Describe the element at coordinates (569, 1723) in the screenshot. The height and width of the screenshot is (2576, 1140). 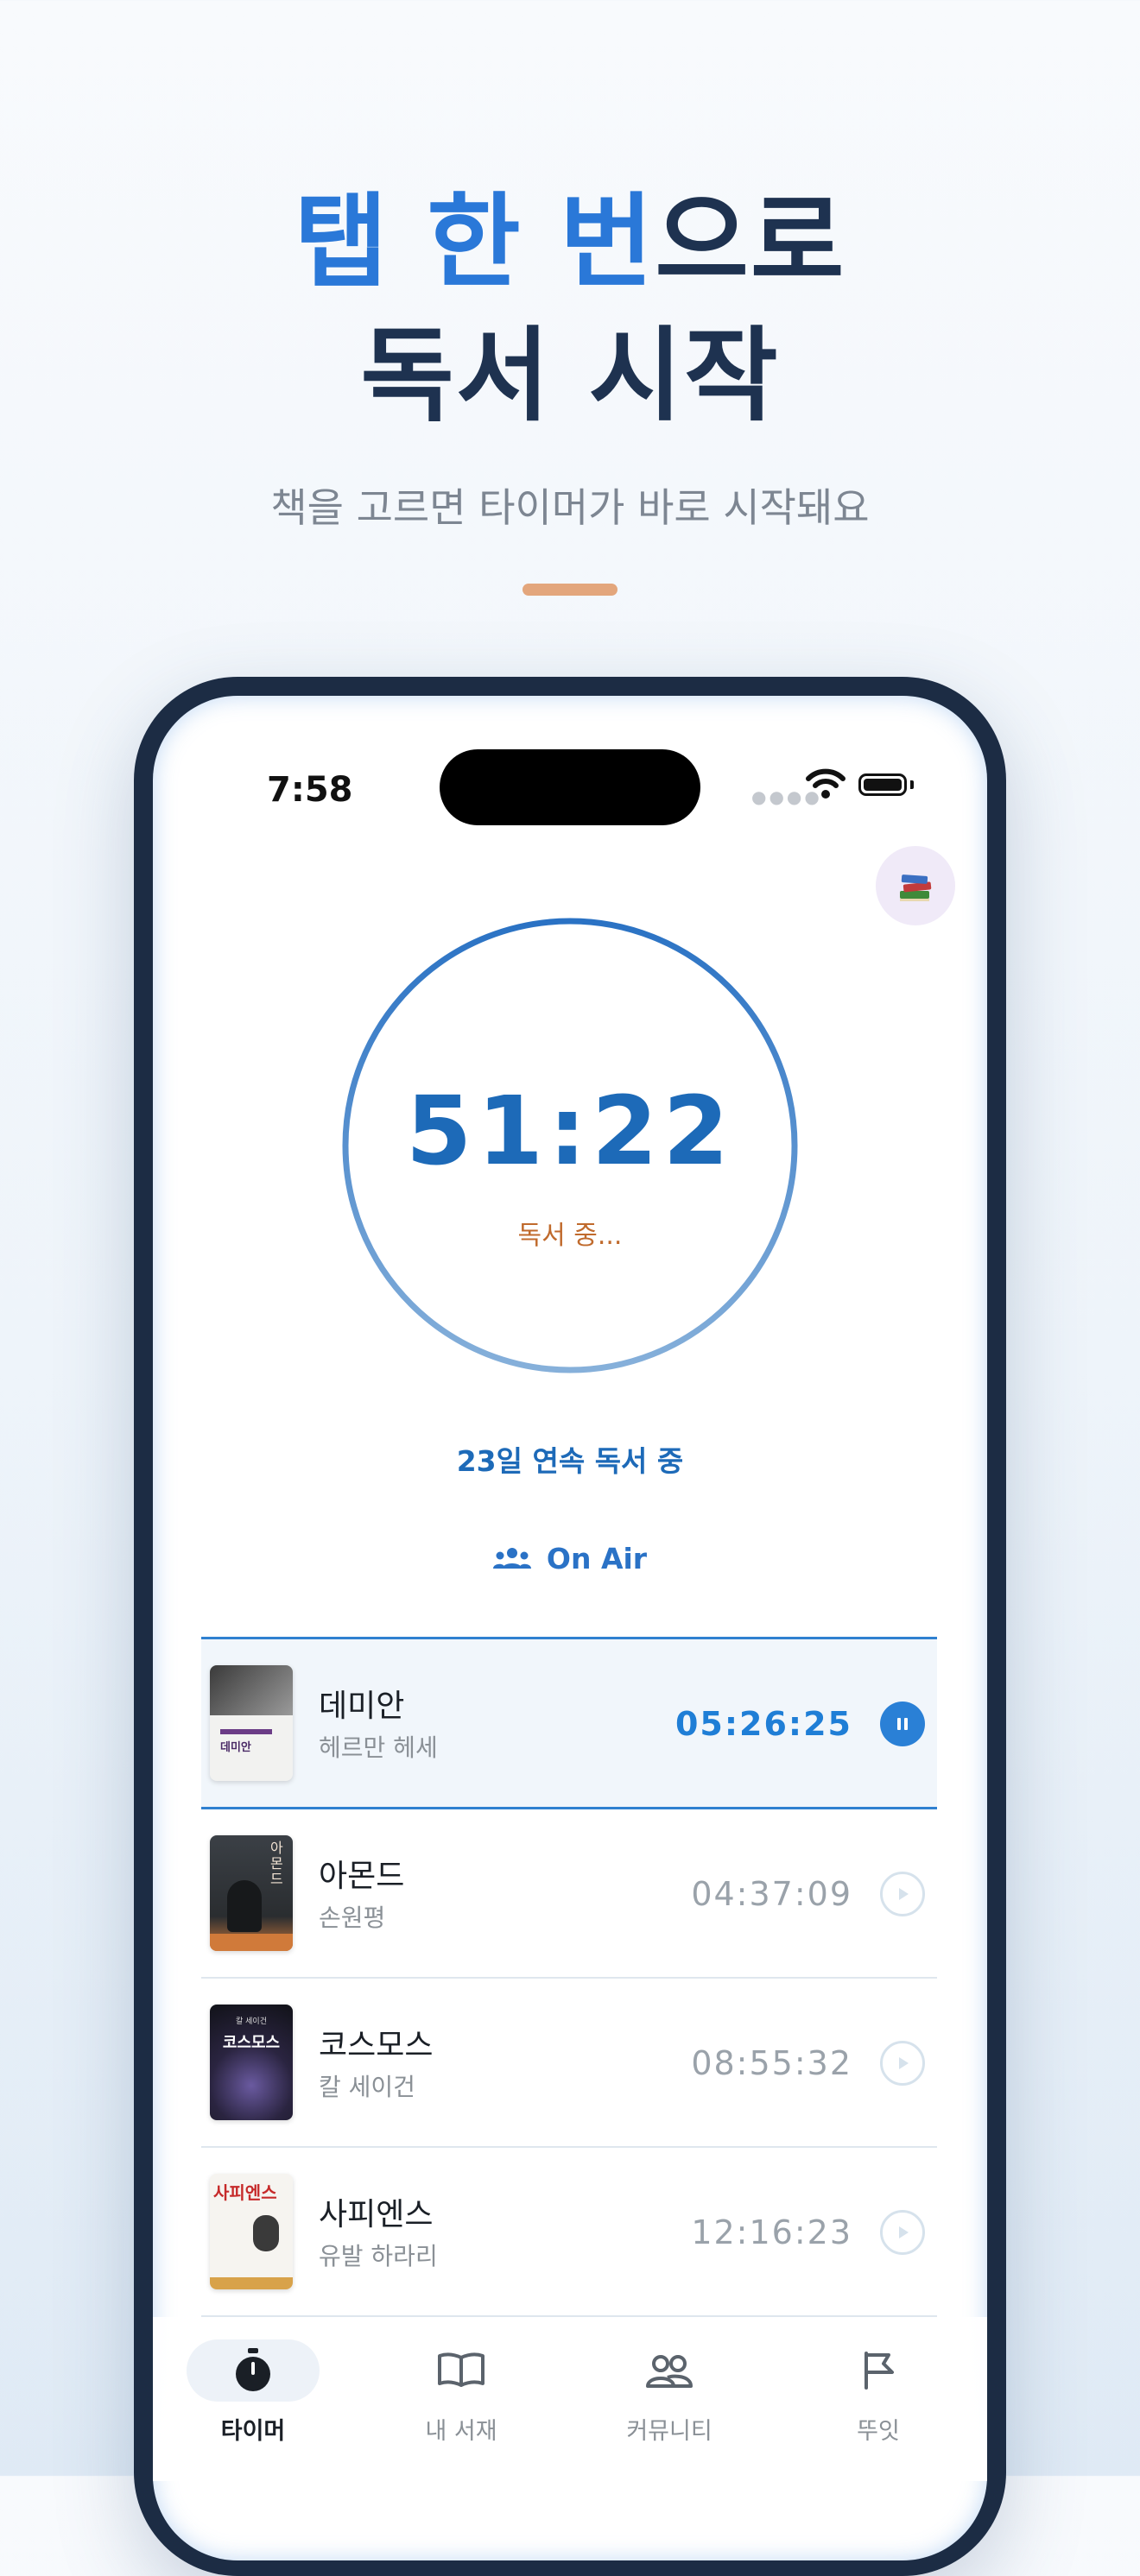
I see `book-row-demian: 데미안 데미안 헤르만 헤세 05:26:25` at that location.